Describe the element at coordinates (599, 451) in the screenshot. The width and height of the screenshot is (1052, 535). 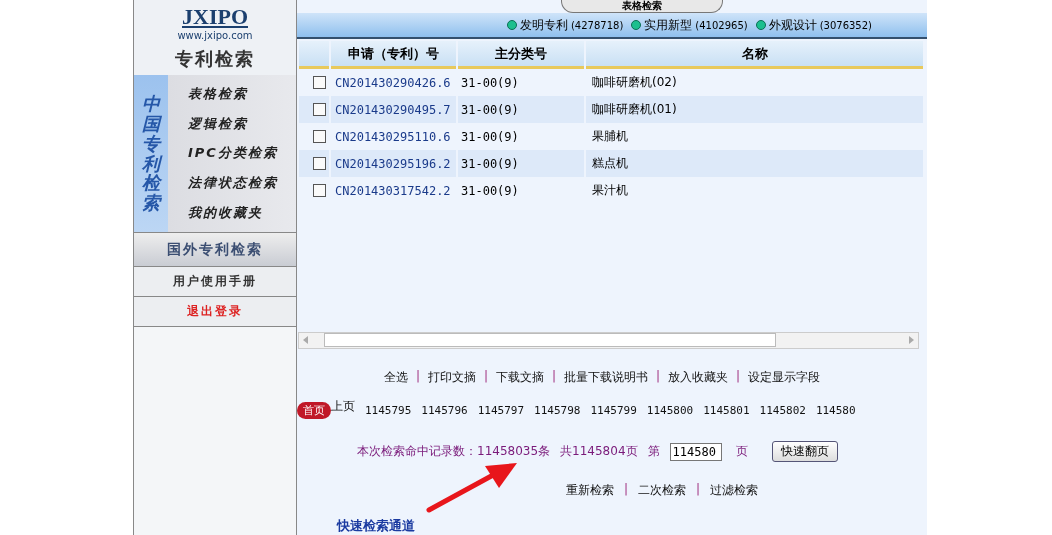
I see `page-count-text: 共1145804页` at that location.